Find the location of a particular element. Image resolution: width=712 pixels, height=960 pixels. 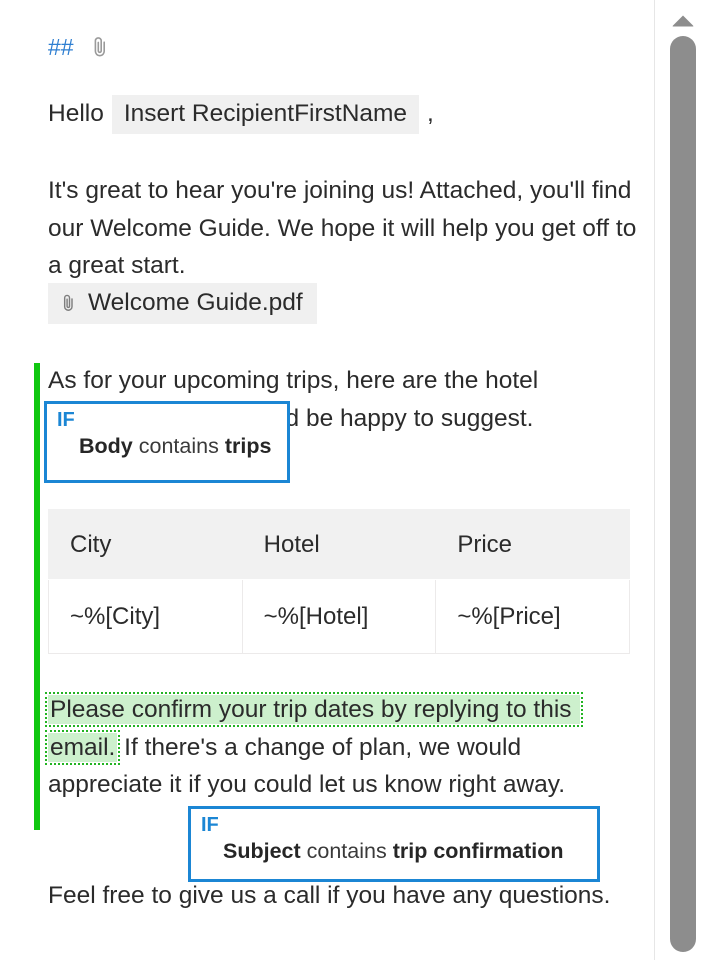

condition-expression: Subject contains trip confirmation is located at coordinates (394, 851).